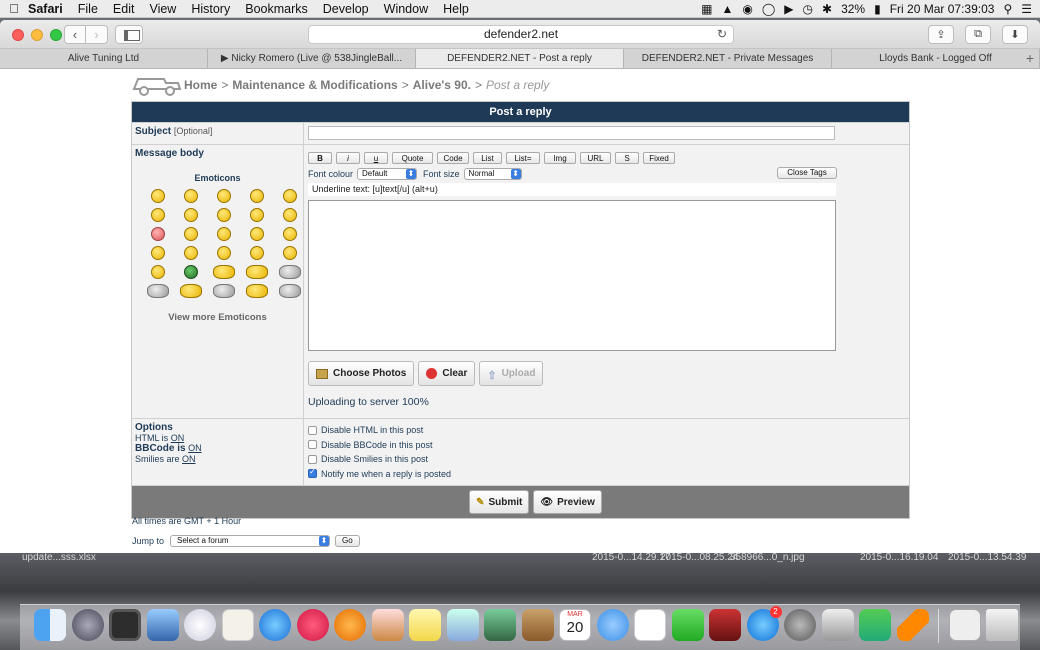 The height and width of the screenshot is (650, 1040). Describe the element at coordinates (523, 158) in the screenshot. I see `bbcode-list-ordered-button: List=` at that location.